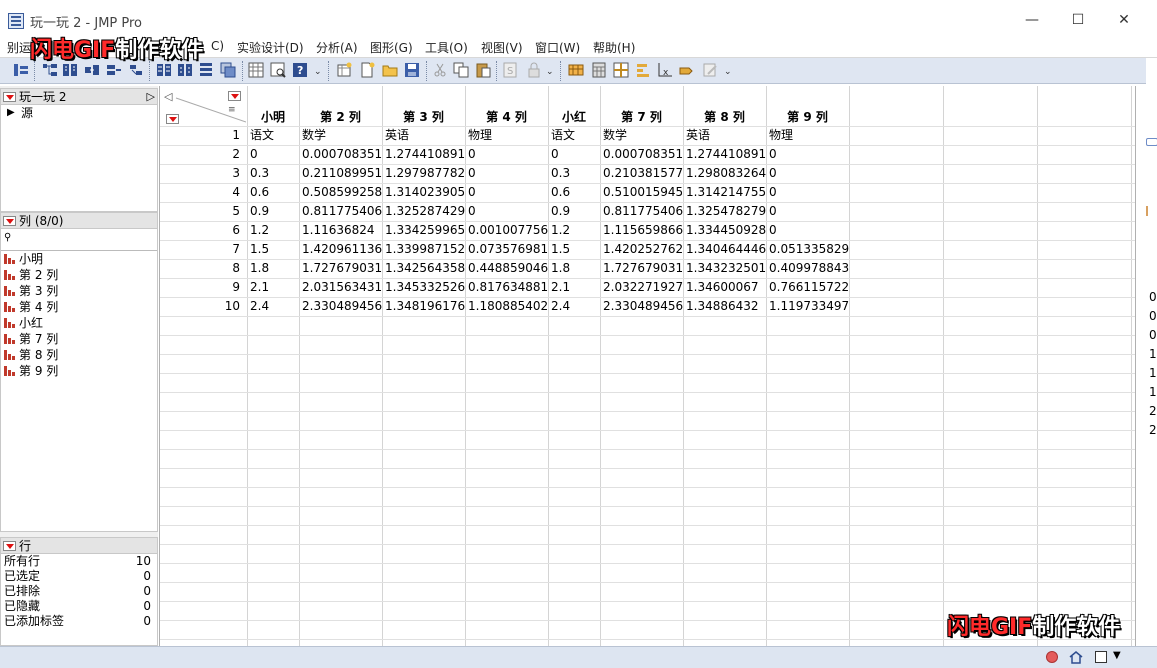 The height and width of the screenshot is (668, 1157). Describe the element at coordinates (9, 546) in the screenshot. I see `red-triangle-menu-icon` at that location.